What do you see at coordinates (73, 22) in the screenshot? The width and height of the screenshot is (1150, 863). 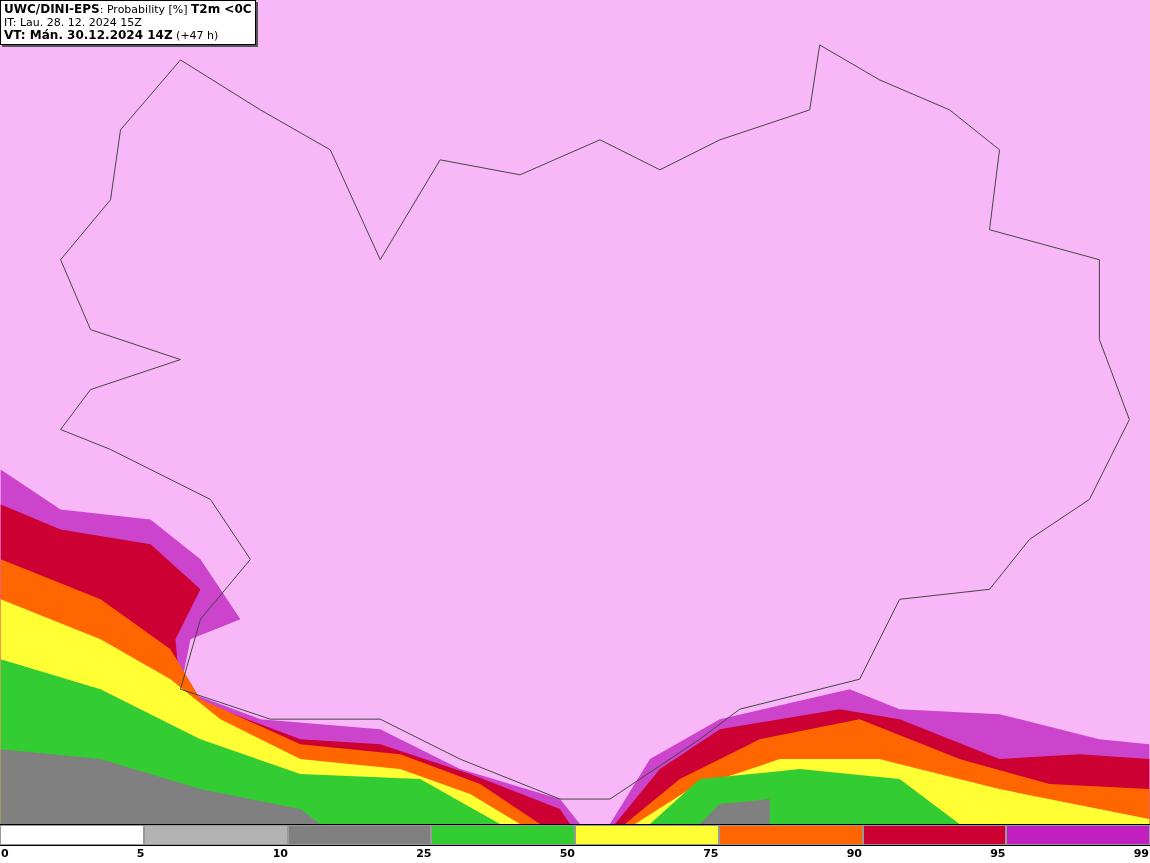 I see `map-info-line: IT: Lau. 28. 12. 2024 15Z` at bounding box center [73, 22].